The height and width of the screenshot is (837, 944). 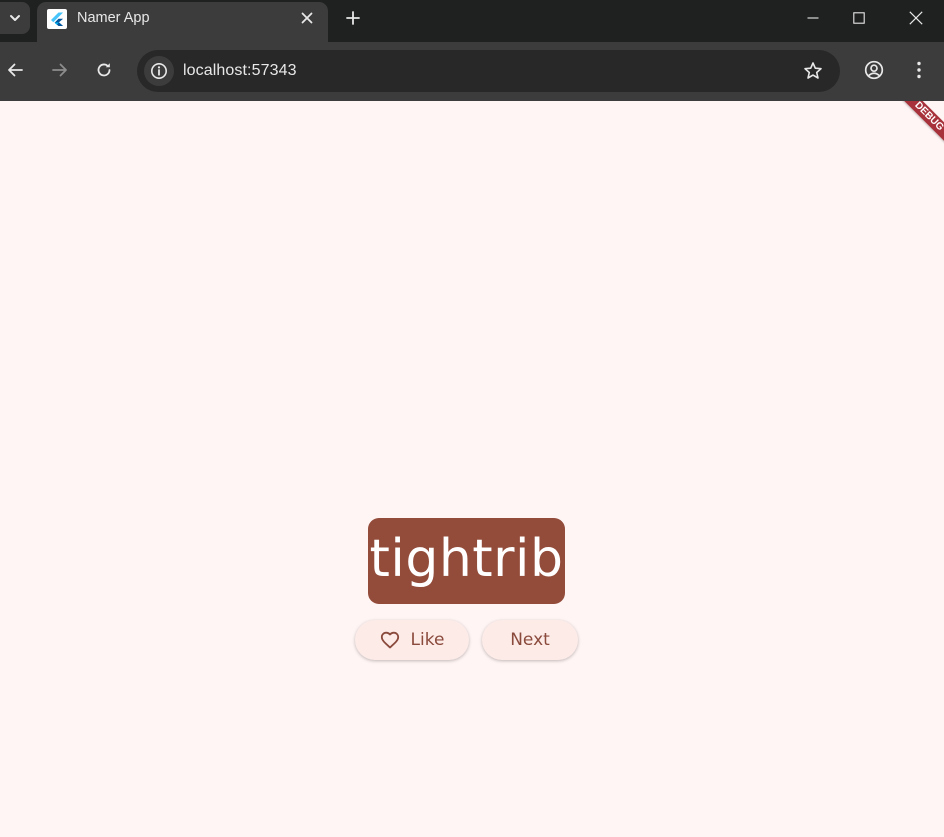 What do you see at coordinates (488, 71) in the screenshot?
I see `address-bar: localhost:57343` at bounding box center [488, 71].